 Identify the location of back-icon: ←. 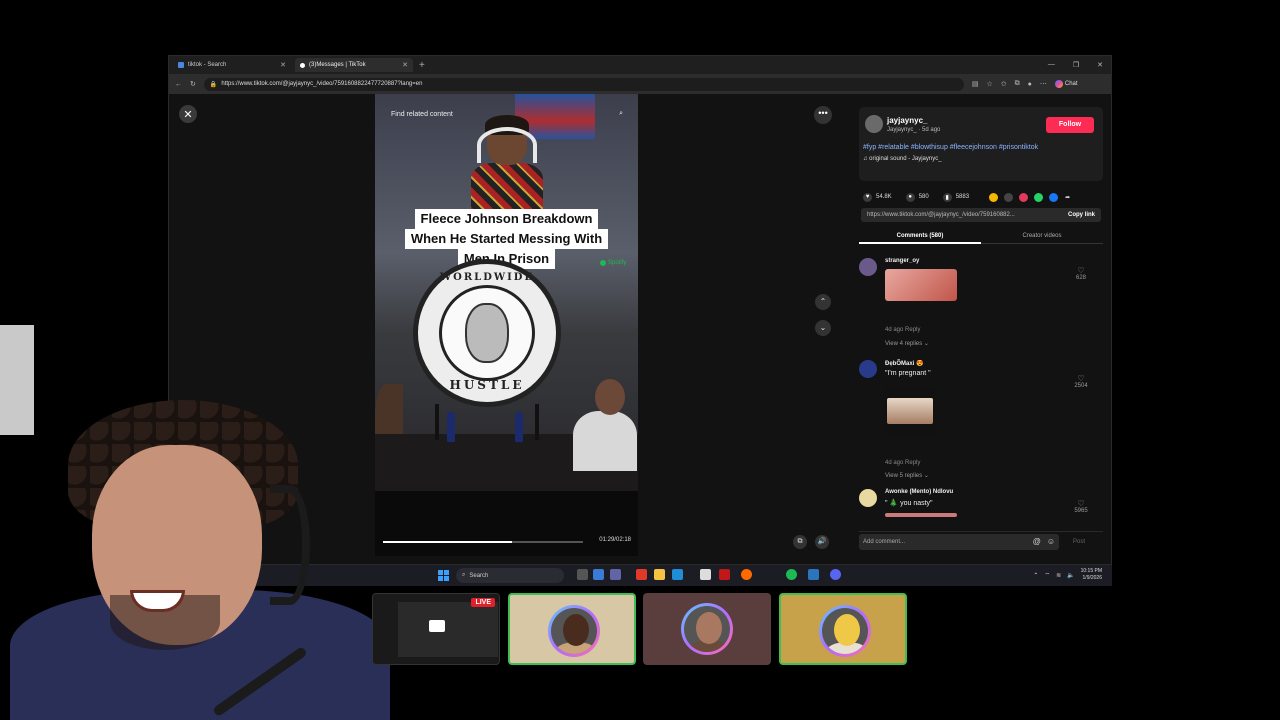
(178, 84).